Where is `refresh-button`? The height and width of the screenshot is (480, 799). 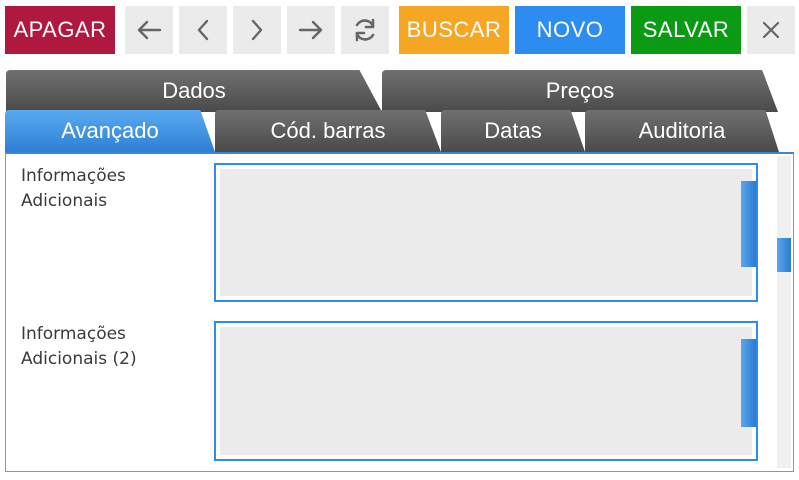 refresh-button is located at coordinates (365, 30).